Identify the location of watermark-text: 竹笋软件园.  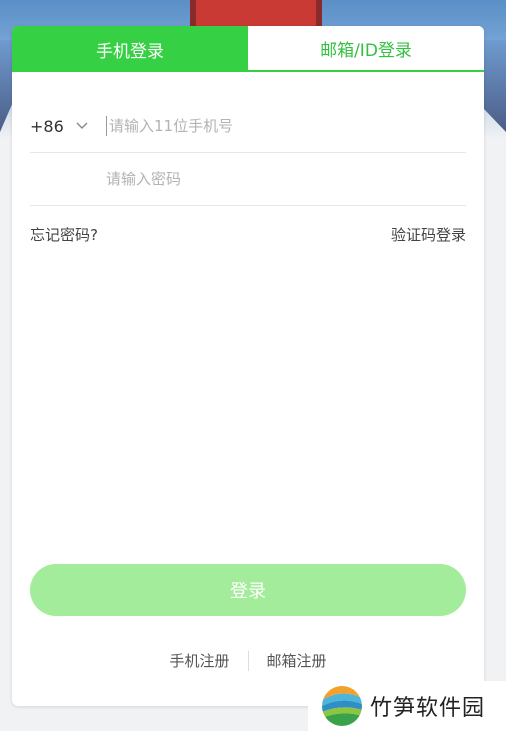
(428, 708).